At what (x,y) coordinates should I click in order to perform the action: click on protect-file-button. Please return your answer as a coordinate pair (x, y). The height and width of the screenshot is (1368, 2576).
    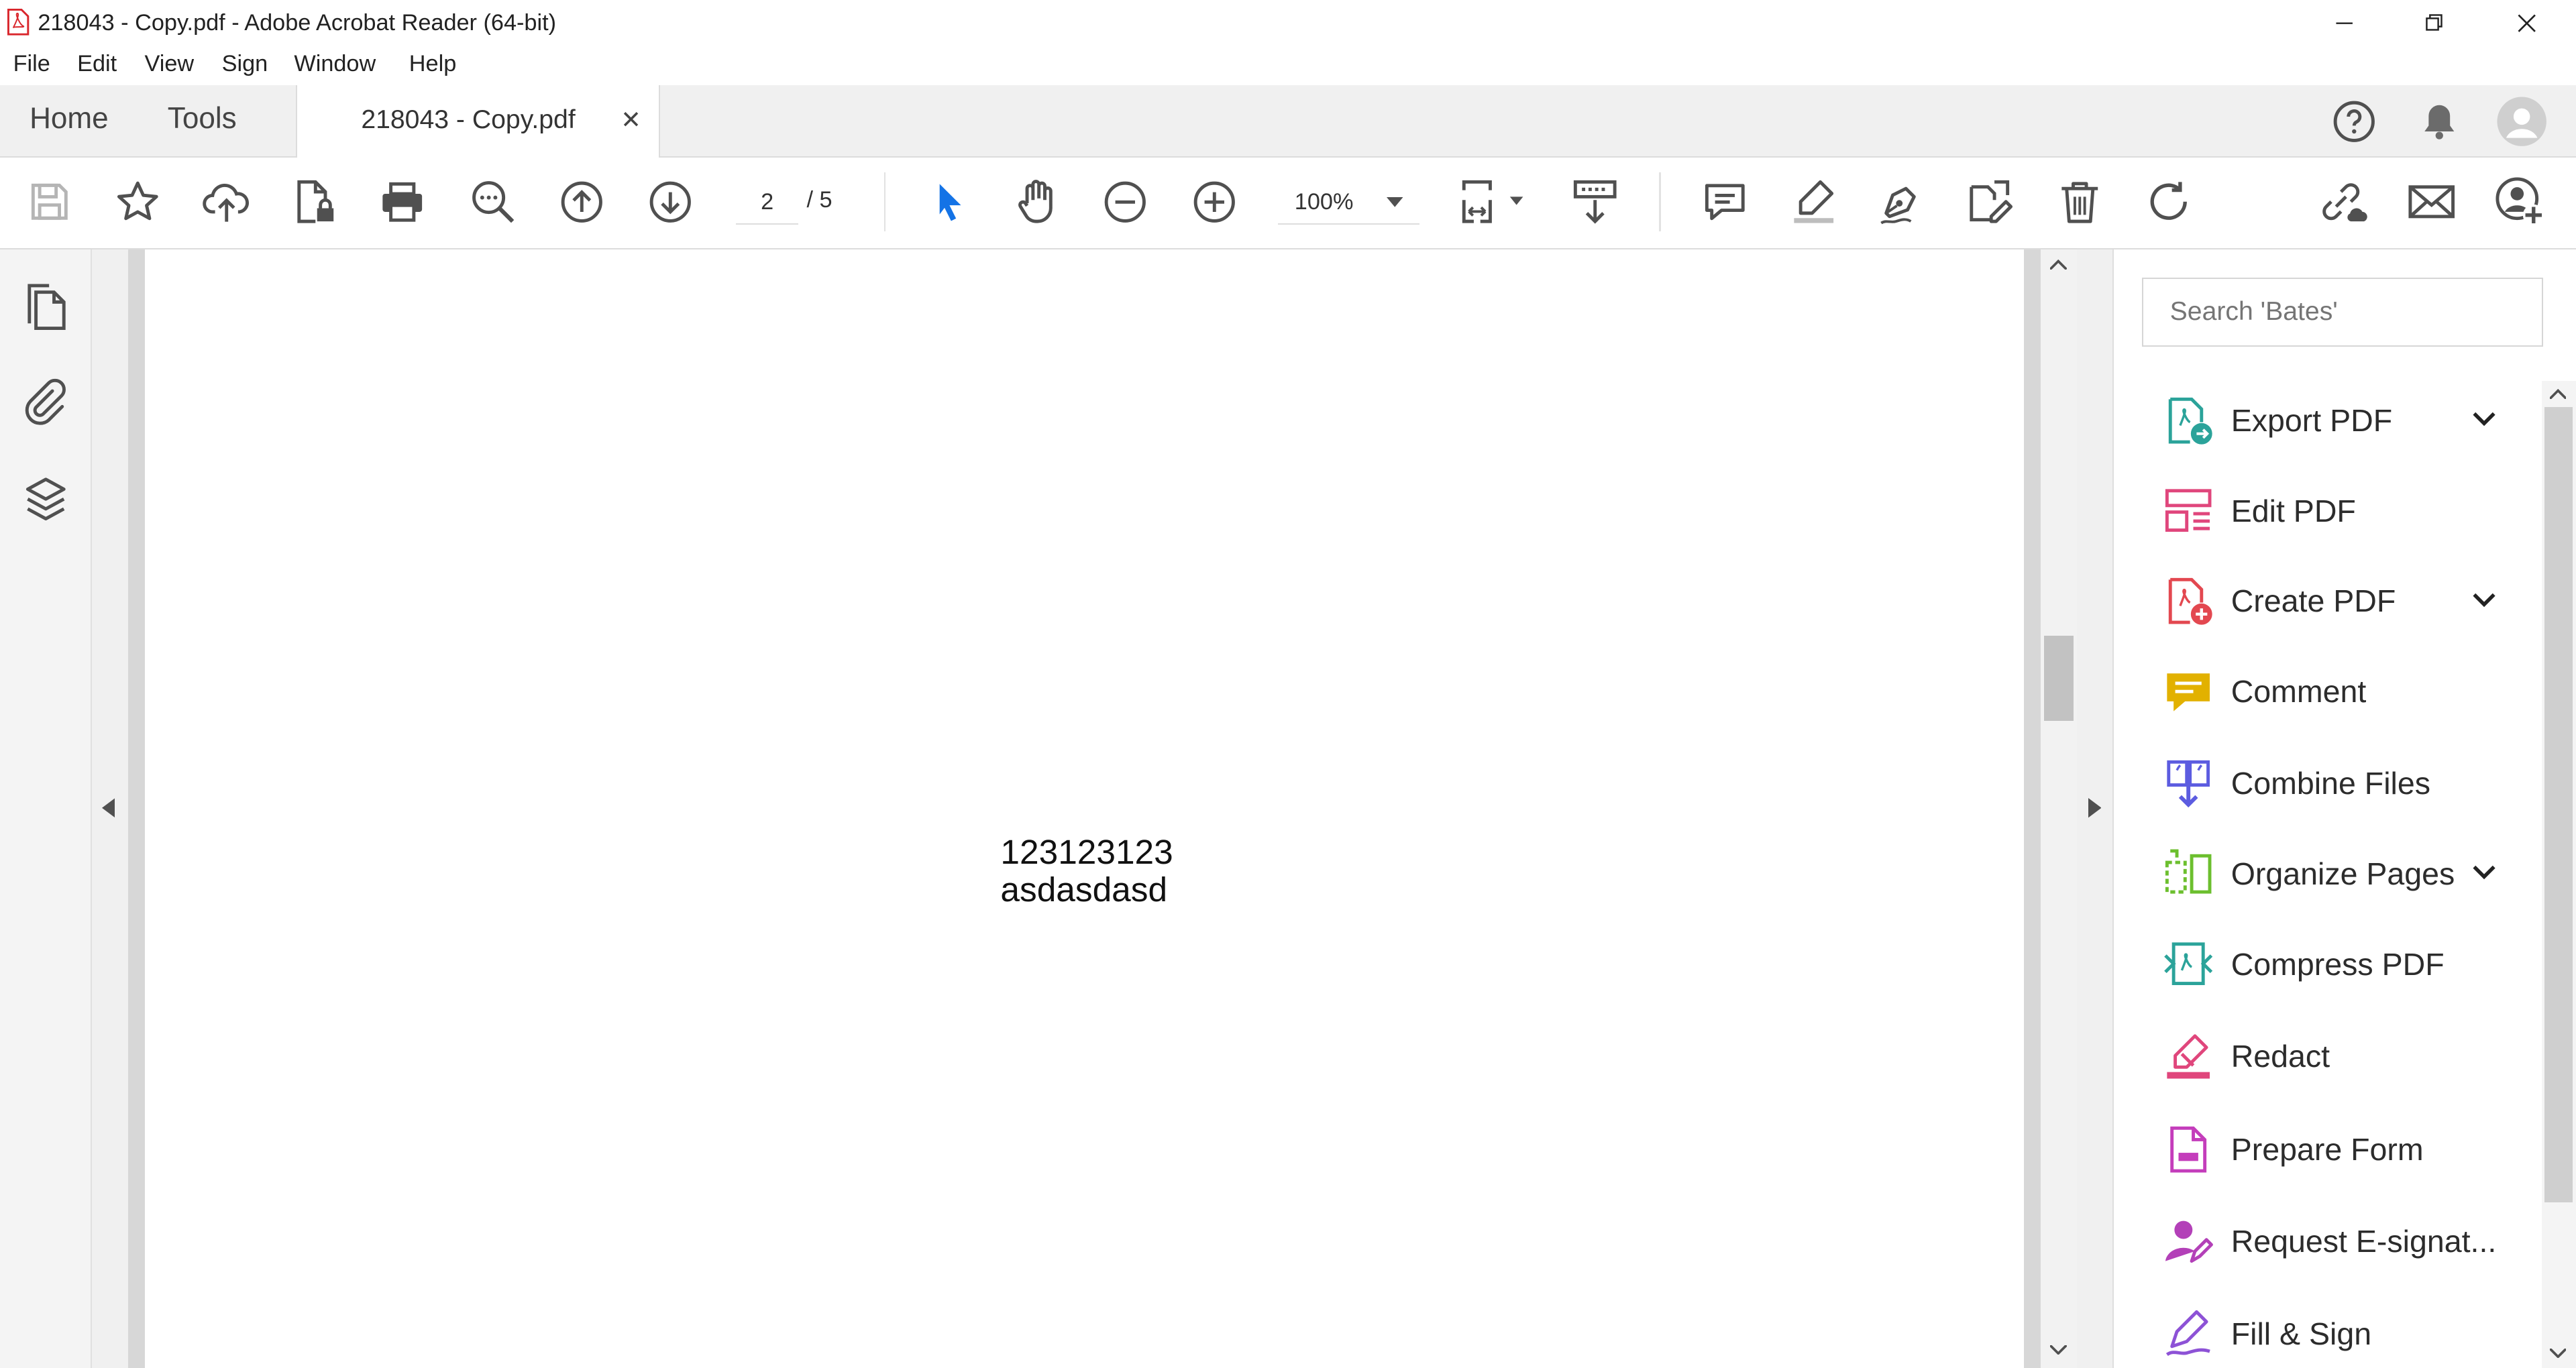
    Looking at the image, I should click on (315, 202).